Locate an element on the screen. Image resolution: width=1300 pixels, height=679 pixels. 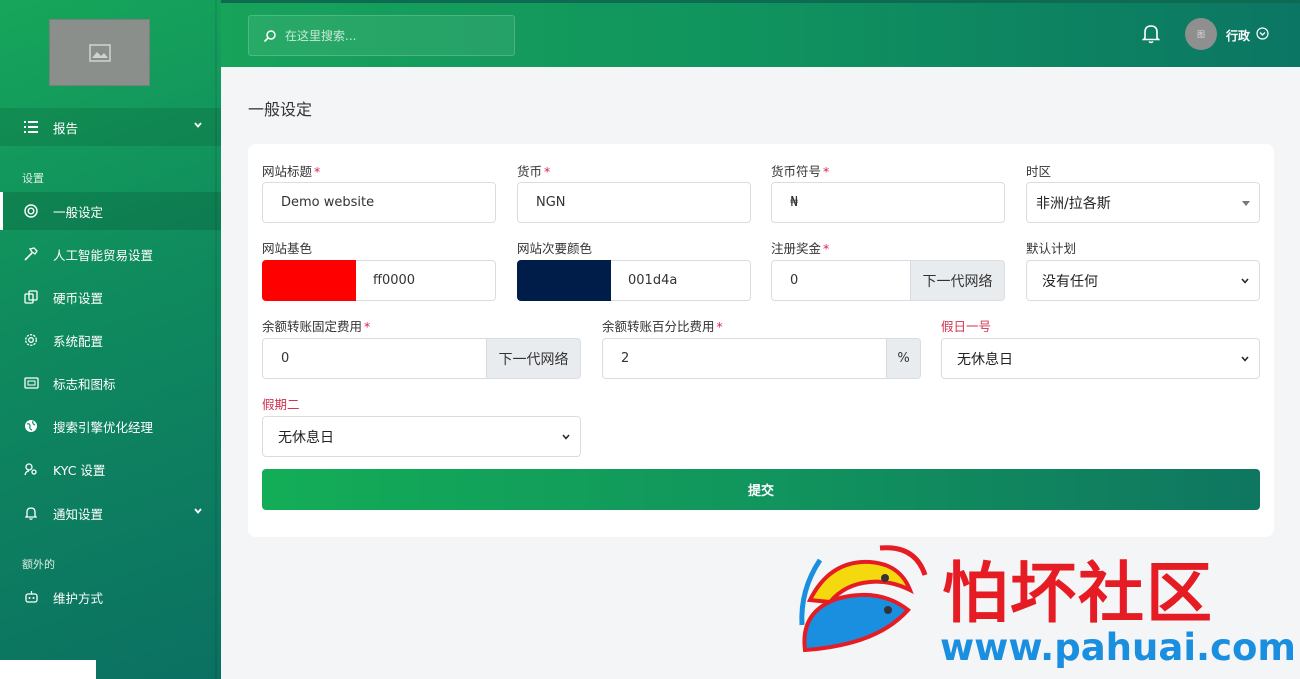
default-plan-select: 没有任何 is located at coordinates (1143, 280).